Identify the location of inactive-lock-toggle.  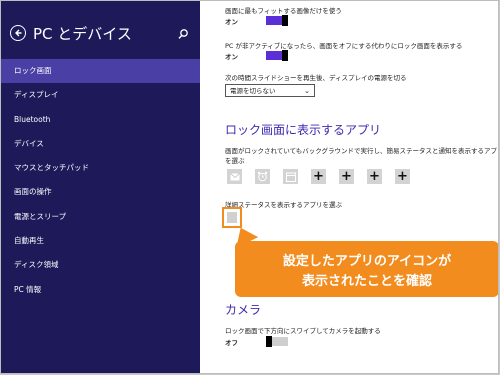
(277, 55).